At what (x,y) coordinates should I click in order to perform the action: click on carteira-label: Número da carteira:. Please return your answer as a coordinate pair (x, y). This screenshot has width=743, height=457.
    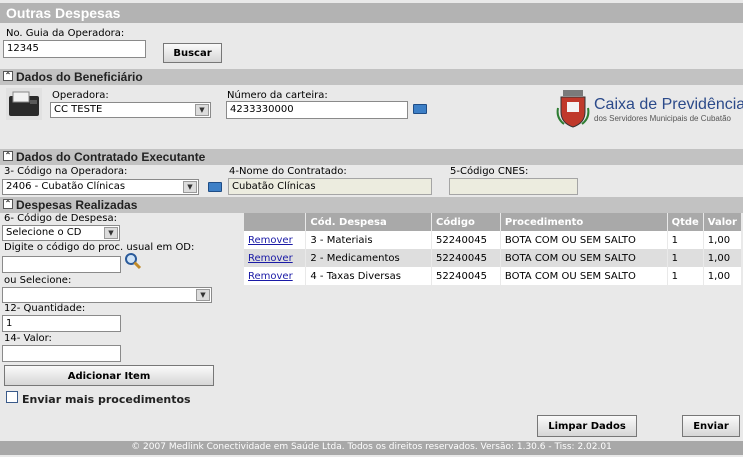
    Looking at the image, I should click on (277, 95).